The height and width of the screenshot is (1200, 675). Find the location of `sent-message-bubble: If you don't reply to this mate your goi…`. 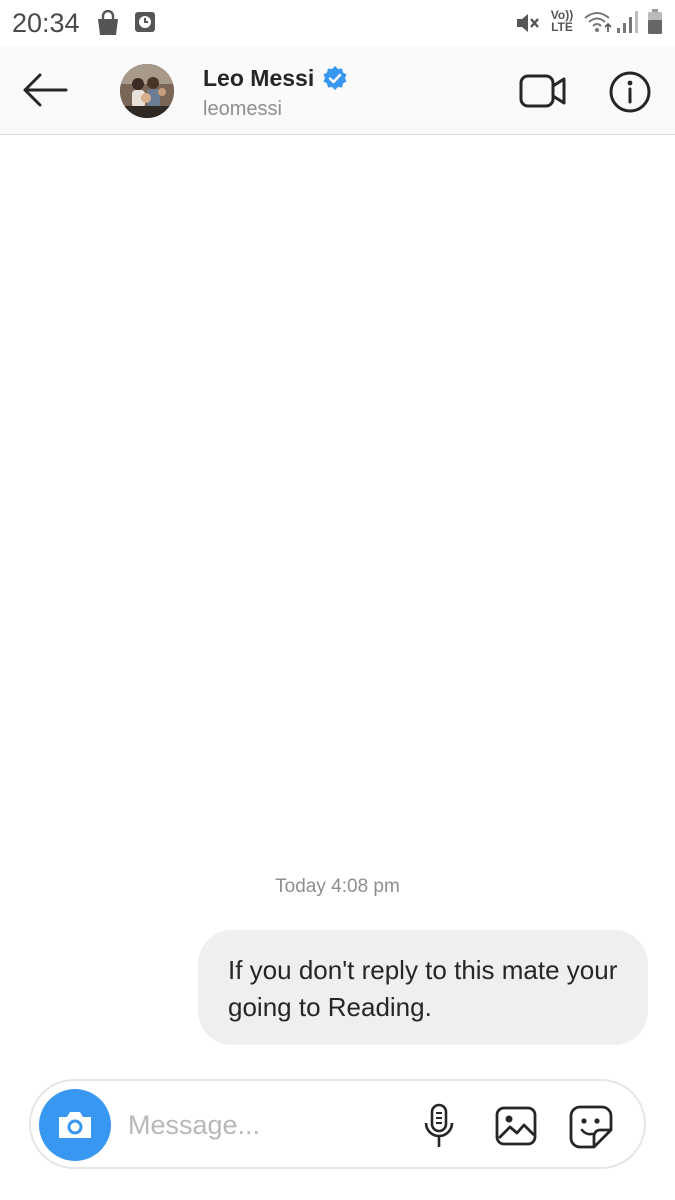

sent-message-bubble: If you don't reply to this mate your goi… is located at coordinates (423, 987).